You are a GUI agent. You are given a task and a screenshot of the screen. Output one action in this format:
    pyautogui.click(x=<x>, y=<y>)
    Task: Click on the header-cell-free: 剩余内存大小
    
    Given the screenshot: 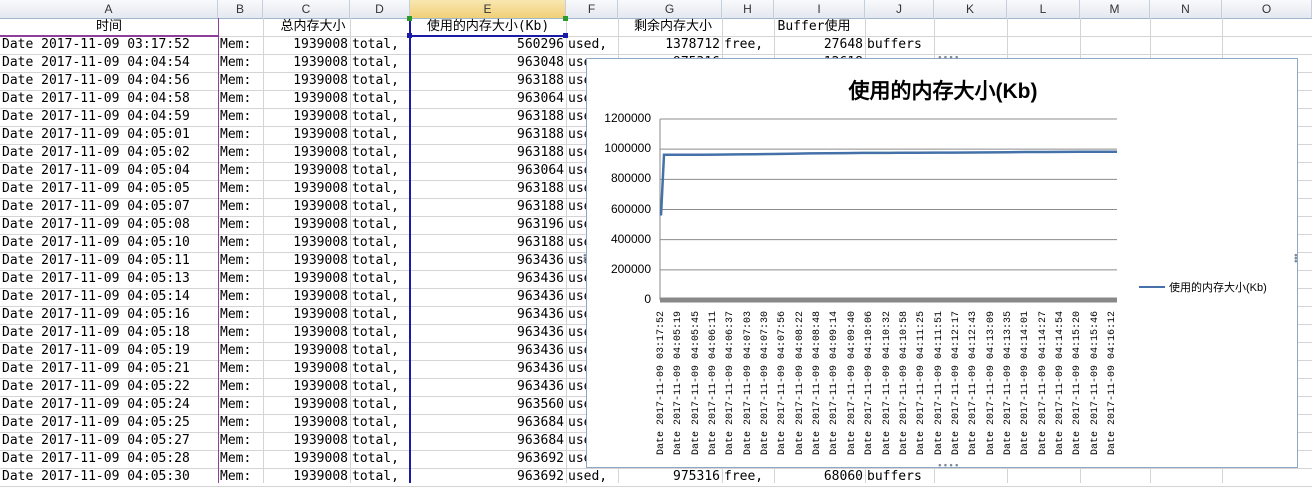 What is the action you would take?
    pyautogui.click(x=673, y=27)
    